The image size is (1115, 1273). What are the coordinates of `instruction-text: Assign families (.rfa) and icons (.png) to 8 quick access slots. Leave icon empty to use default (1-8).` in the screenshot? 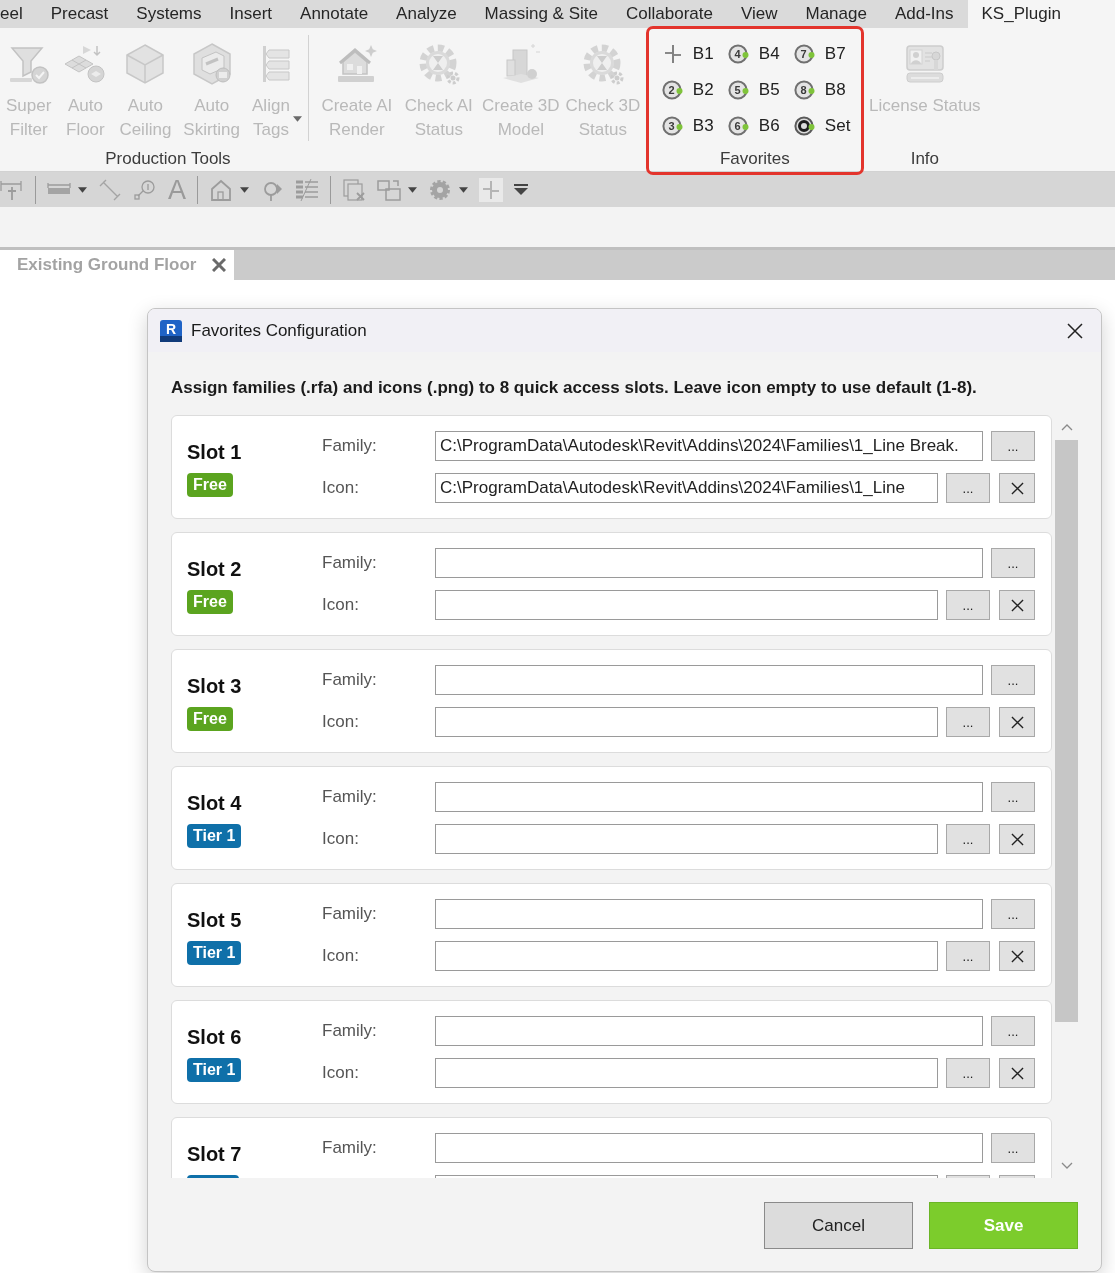 It's located at (574, 388).